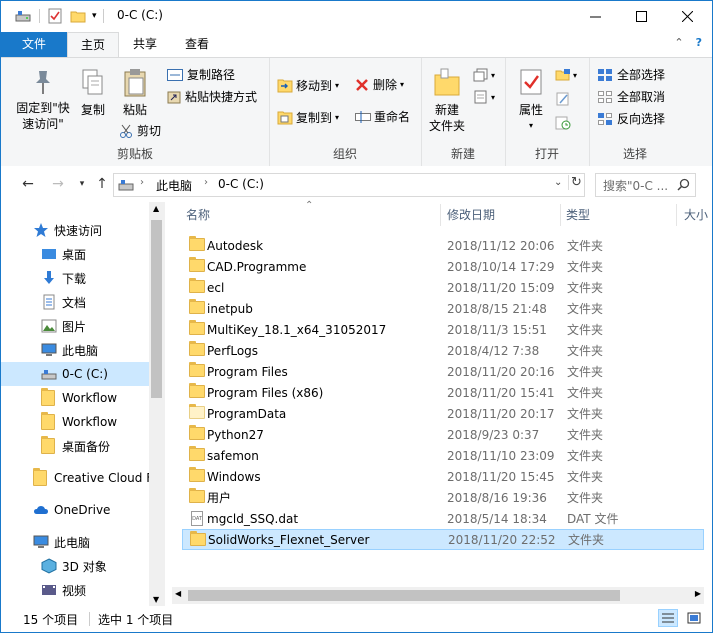  Describe the element at coordinates (94, 16) in the screenshot. I see `customize-quick-access-button: ▾` at that location.